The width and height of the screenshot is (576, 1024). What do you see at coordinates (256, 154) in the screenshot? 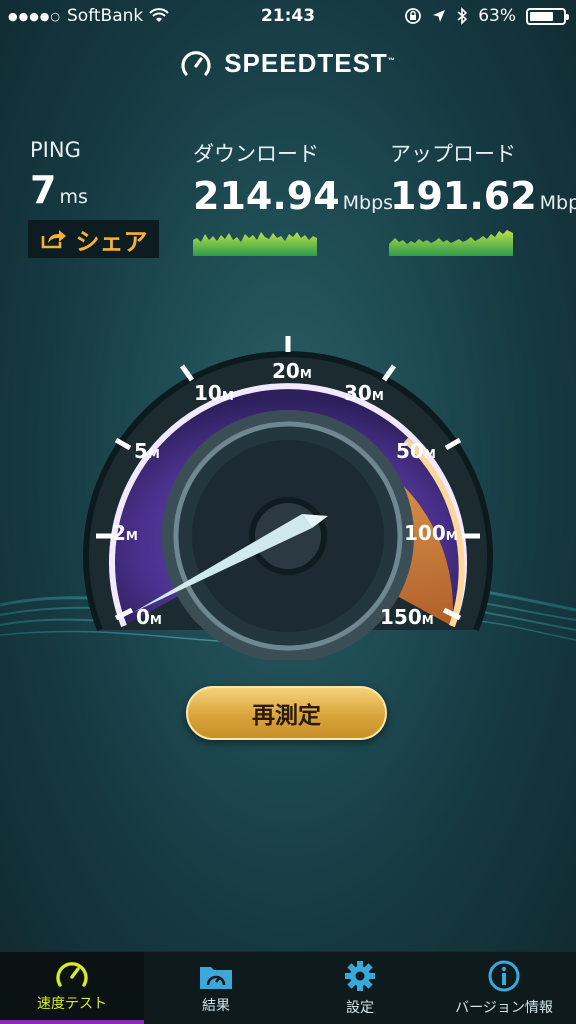
I see `download-label: ダウンロード` at bounding box center [256, 154].